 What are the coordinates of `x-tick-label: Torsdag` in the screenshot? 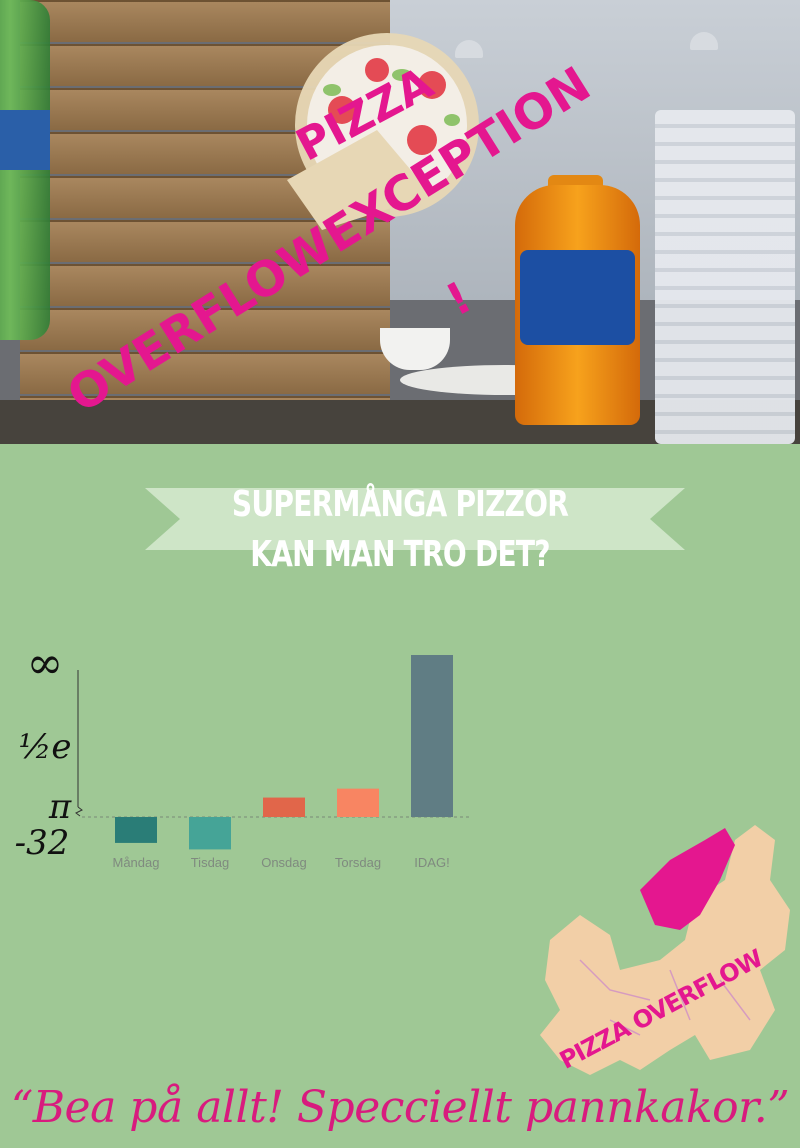 It's located at (358, 862).